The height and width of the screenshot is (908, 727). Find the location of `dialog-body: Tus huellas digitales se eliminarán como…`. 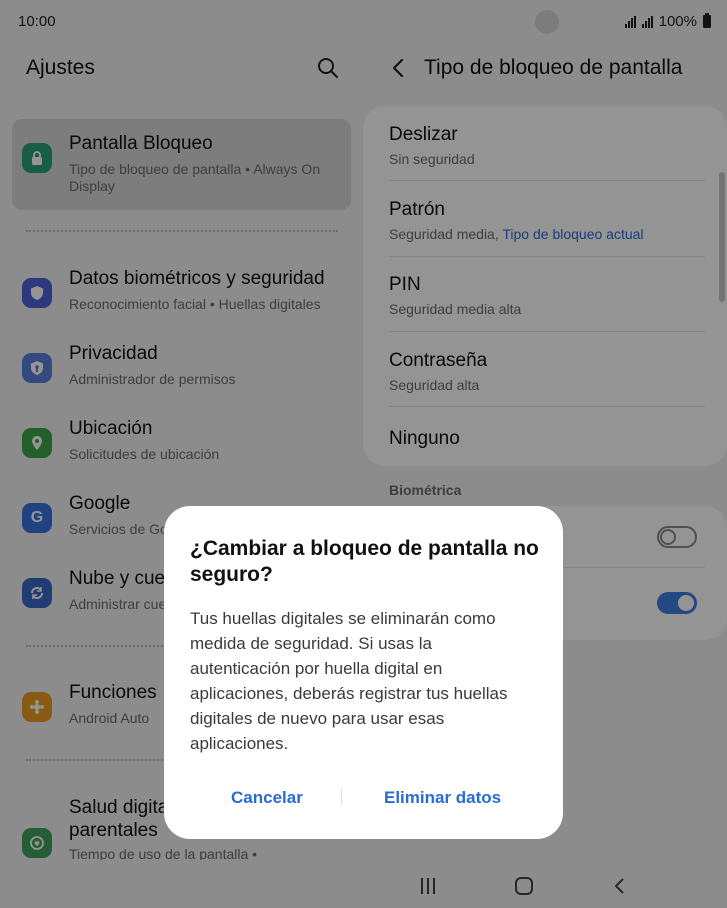

dialog-body: Tus huellas digitales se eliminarán como… is located at coordinates (349, 681).